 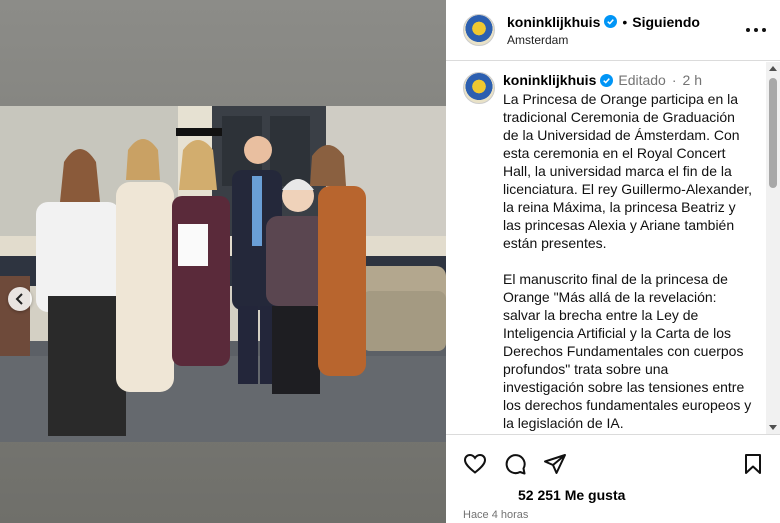 I want to click on comment-button, so click(x=515, y=464).